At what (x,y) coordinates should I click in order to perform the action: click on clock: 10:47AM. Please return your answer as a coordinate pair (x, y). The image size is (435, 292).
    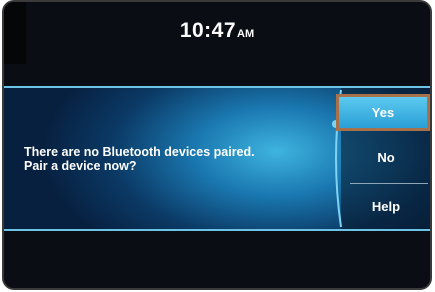
    Looking at the image, I should click on (217, 31).